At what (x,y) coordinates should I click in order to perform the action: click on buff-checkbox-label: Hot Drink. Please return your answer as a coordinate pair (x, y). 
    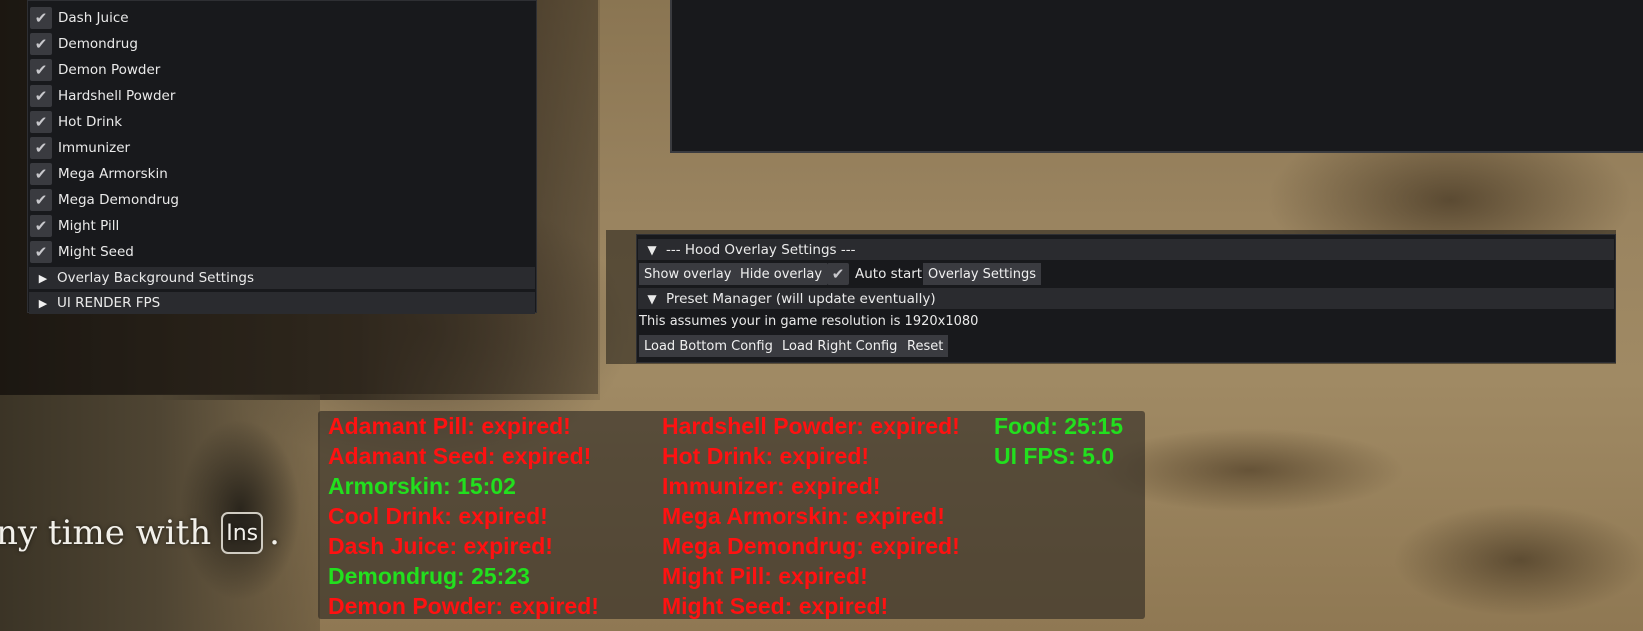
    Looking at the image, I should click on (90, 122).